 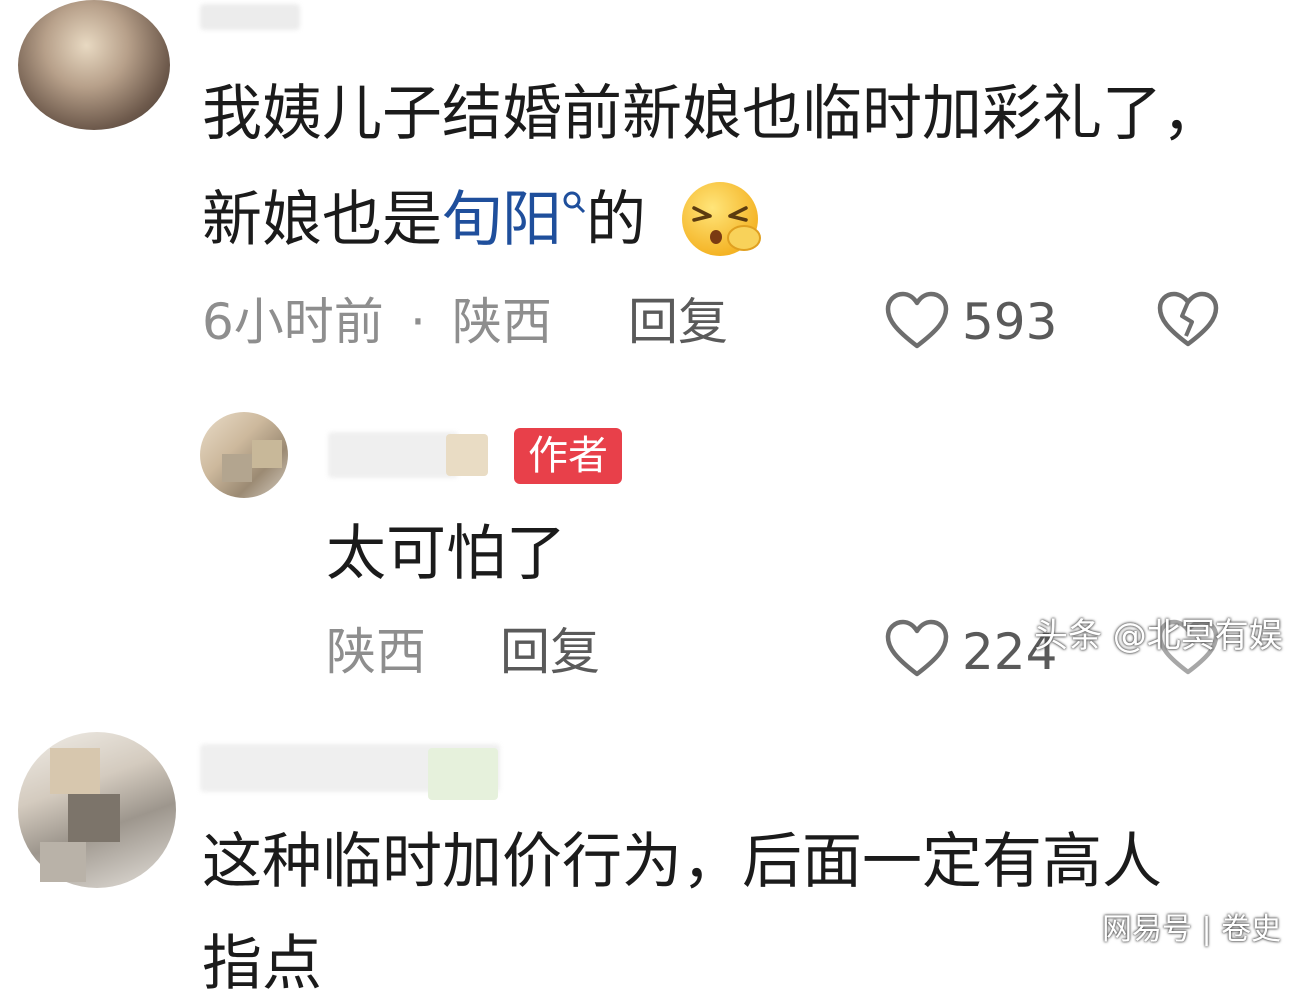 I want to click on author-badge: 作者, so click(x=568, y=456).